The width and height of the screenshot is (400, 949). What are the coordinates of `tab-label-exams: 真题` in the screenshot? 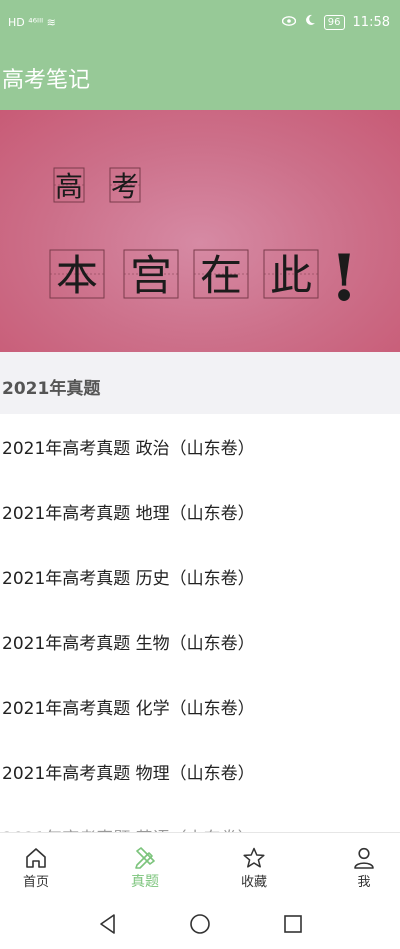 It's located at (145, 882).